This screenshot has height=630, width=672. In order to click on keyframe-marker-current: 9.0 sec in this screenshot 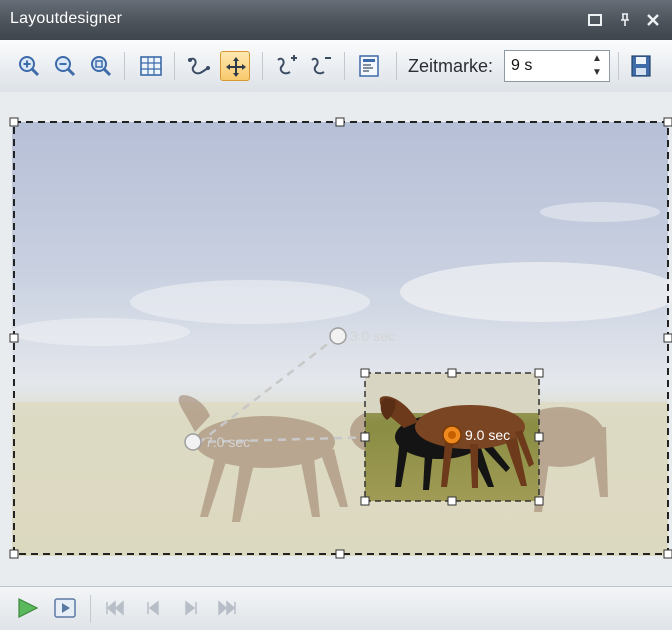, I will do `click(476, 435)`.